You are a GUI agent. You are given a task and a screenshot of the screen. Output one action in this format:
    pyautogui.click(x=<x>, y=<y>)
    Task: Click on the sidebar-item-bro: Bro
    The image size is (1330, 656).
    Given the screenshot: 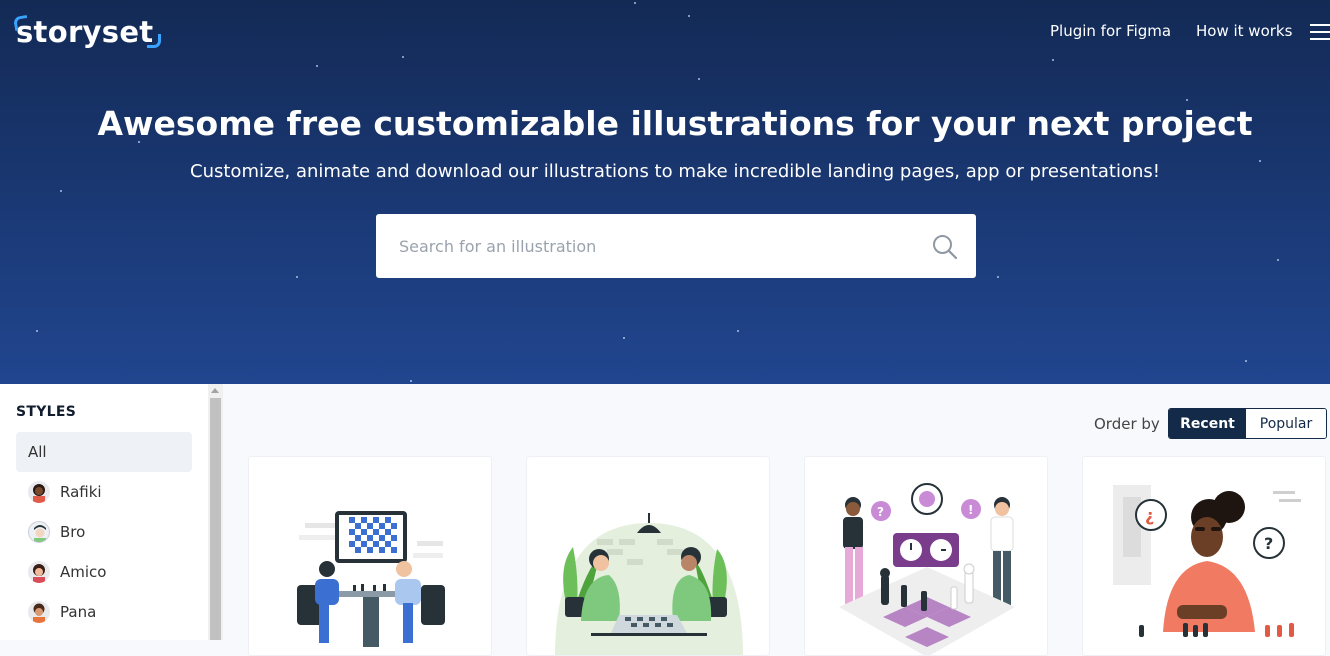 What is the action you would take?
    pyautogui.click(x=104, y=532)
    